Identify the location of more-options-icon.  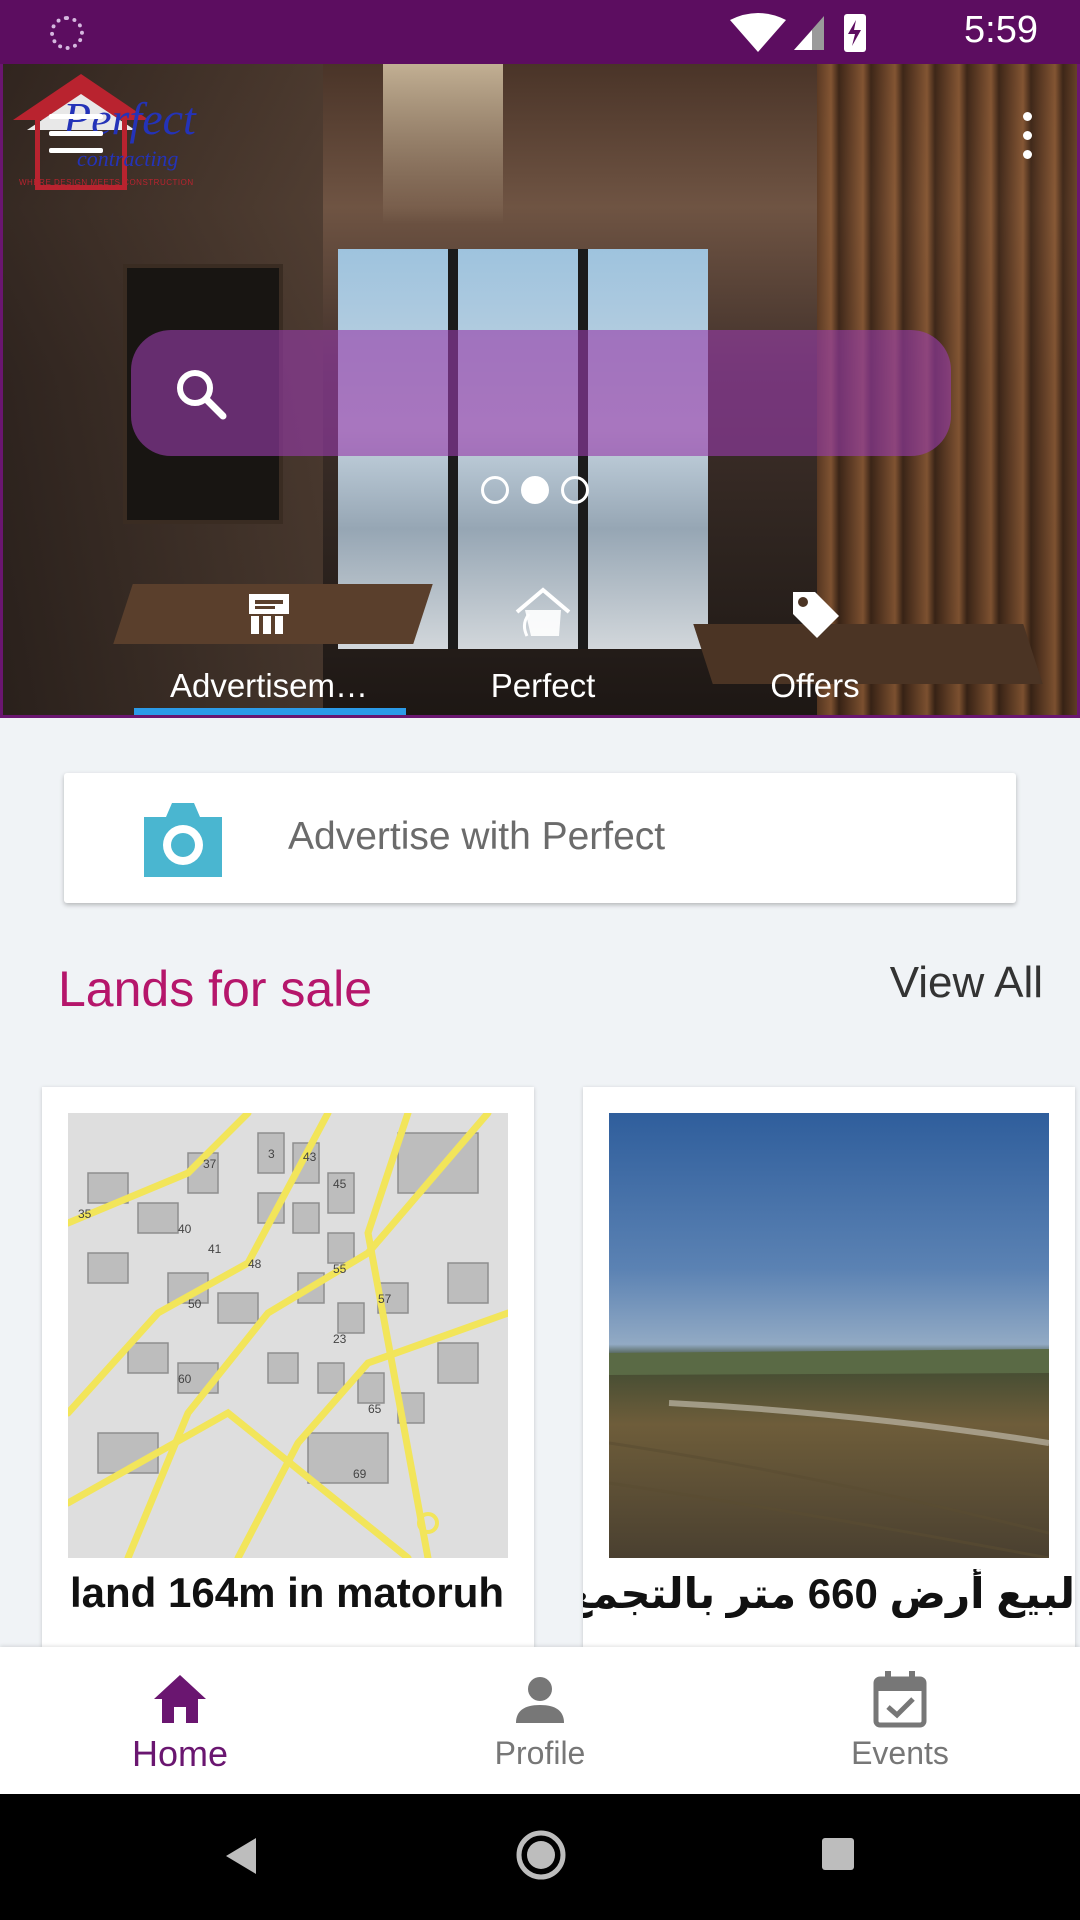
(1027, 137).